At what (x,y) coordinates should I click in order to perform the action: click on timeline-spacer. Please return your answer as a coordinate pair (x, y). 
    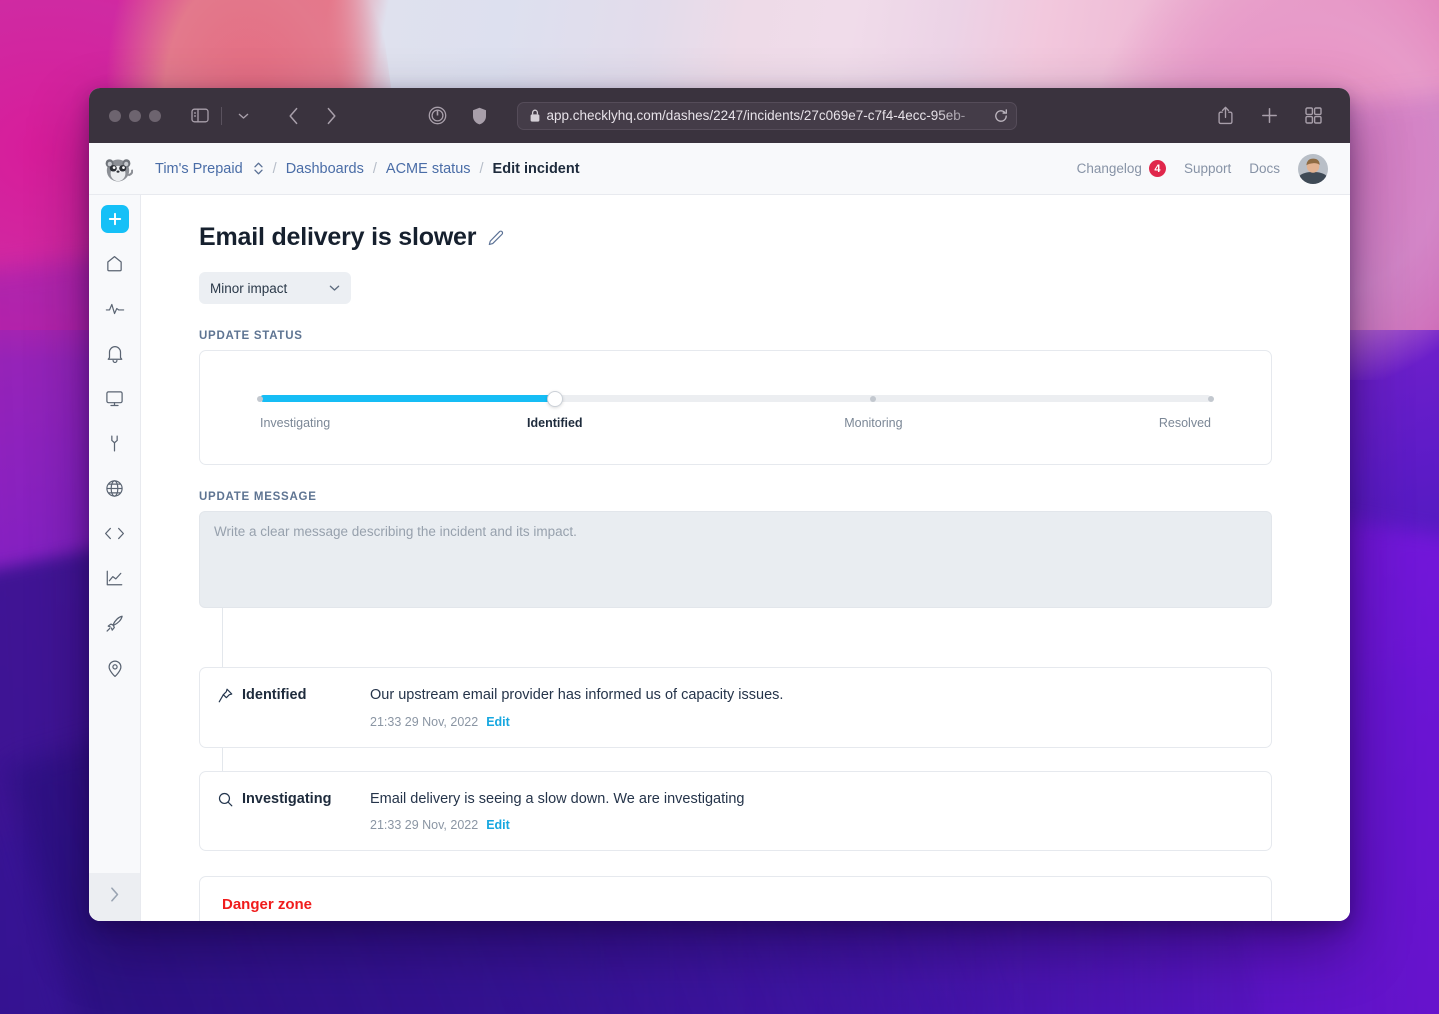
    Looking at the image, I should click on (735, 626).